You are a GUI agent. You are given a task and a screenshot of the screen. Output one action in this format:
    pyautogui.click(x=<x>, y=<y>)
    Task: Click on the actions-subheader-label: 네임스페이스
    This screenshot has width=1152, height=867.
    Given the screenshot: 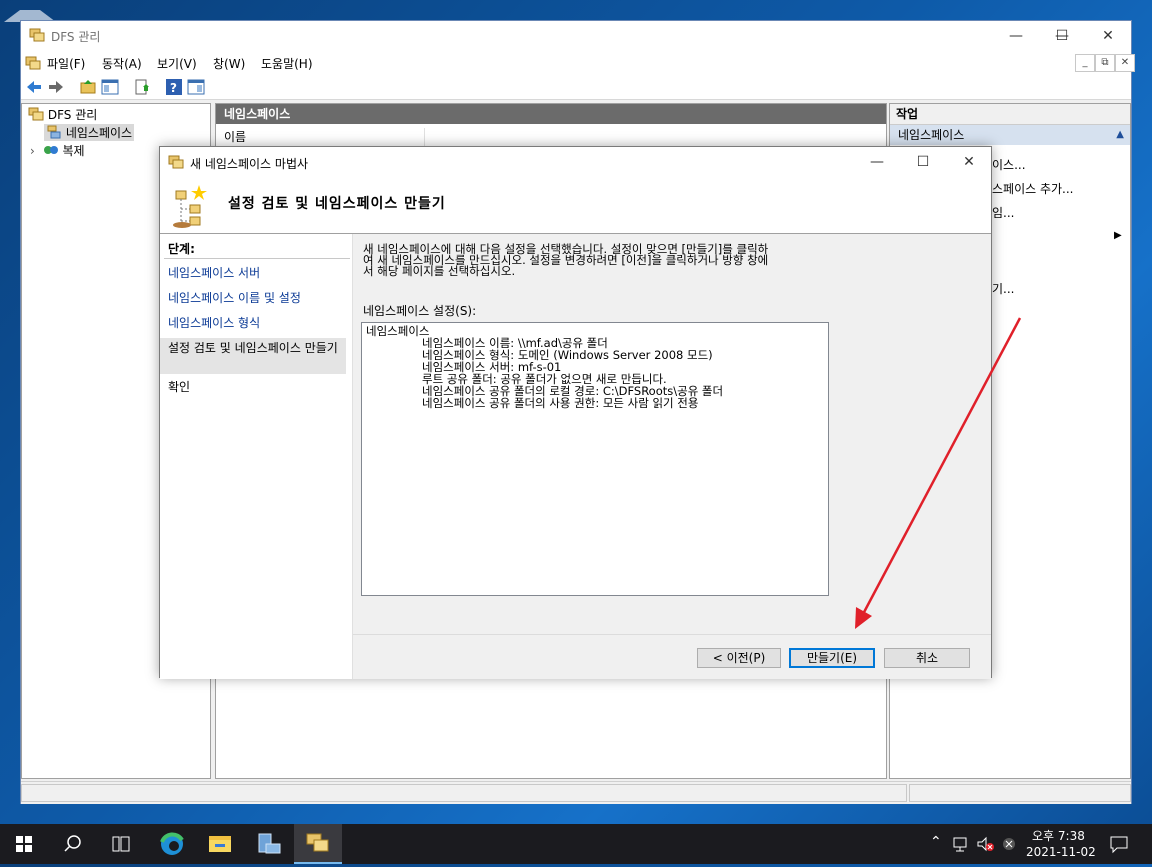 What is the action you would take?
    pyautogui.click(x=931, y=135)
    